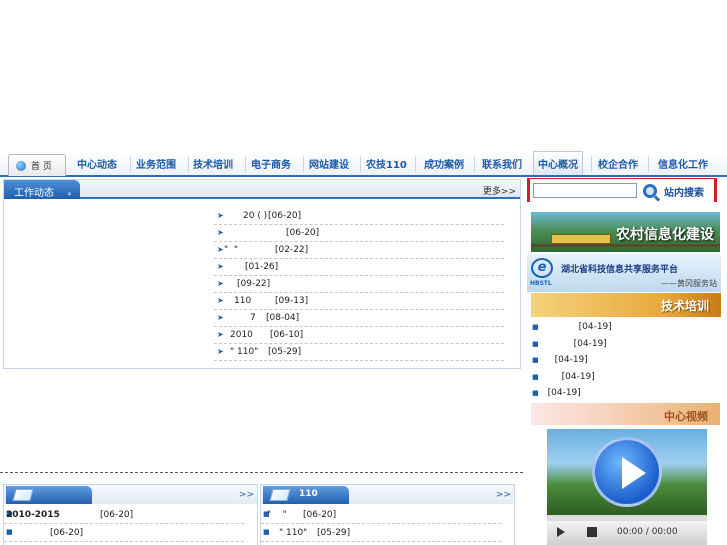 The height and width of the screenshot is (545, 727). Describe the element at coordinates (21, 165) in the screenshot. I see `home-icon` at that location.